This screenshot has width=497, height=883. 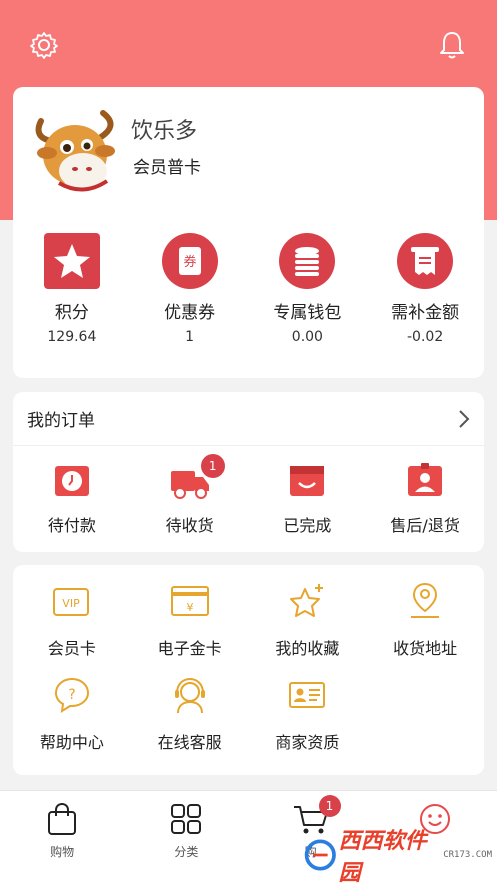 What do you see at coordinates (425, 648) in the screenshot?
I see `service-label: 收货地址` at bounding box center [425, 648].